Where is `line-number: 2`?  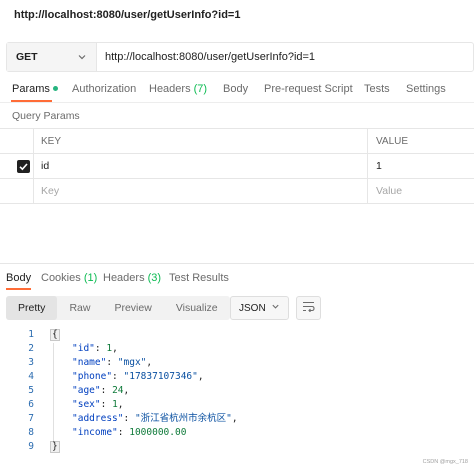 line-number: 2 is located at coordinates (31, 348).